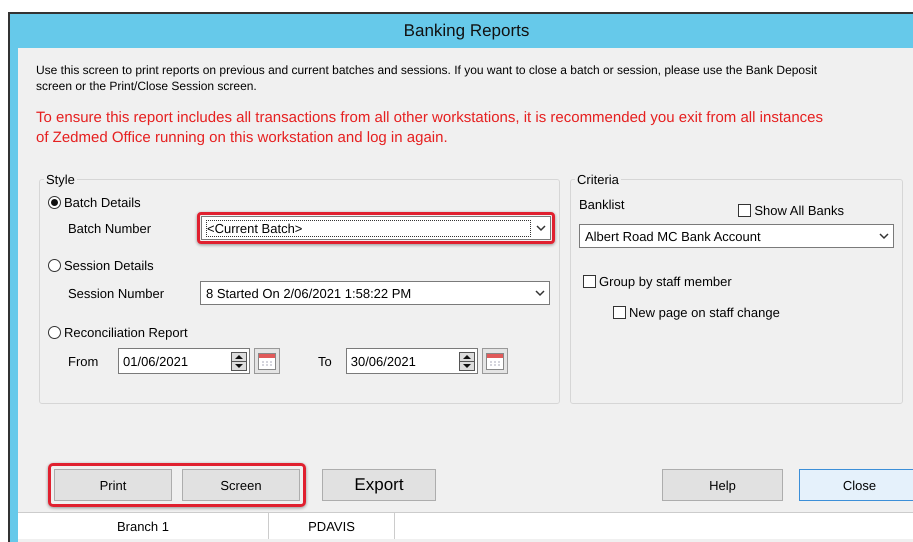 The width and height of the screenshot is (913, 542). What do you see at coordinates (412, 361) in the screenshot?
I see `date-field: 30/06/2021` at bounding box center [412, 361].